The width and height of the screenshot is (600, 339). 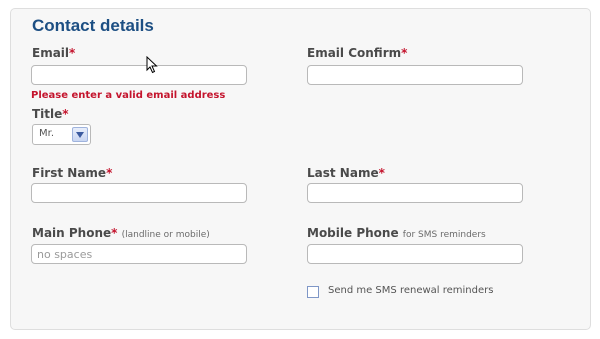 I want to click on main-phone-label: Main Phone* (landline or mobile), so click(x=121, y=233).